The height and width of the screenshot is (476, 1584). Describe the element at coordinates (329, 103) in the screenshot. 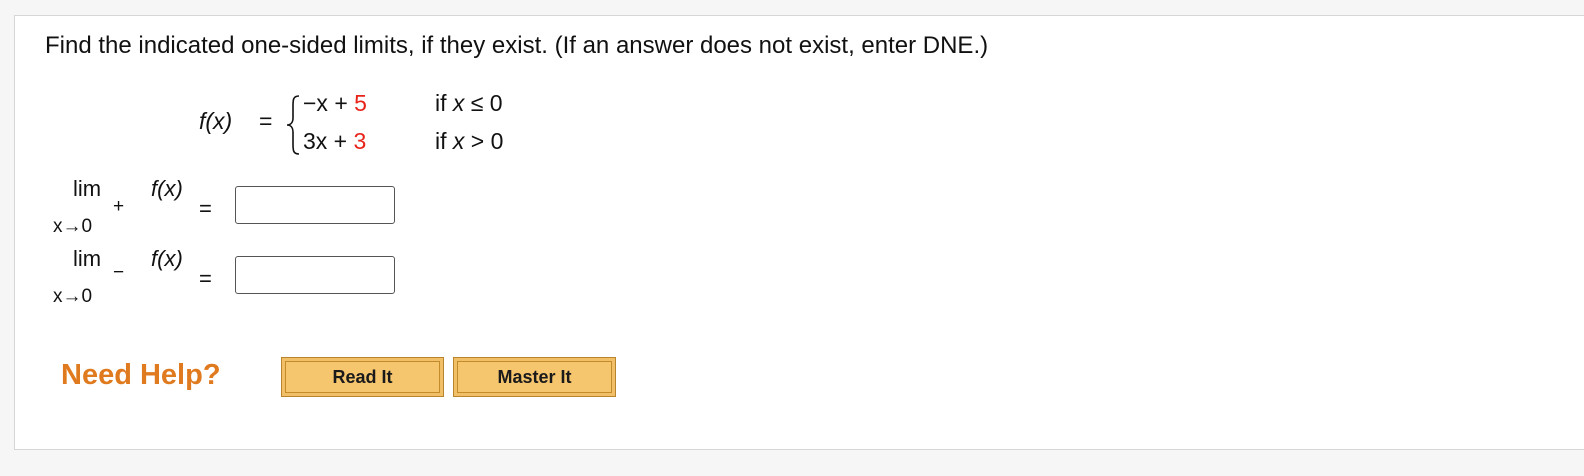

I see `case-1-term: −x +` at that location.